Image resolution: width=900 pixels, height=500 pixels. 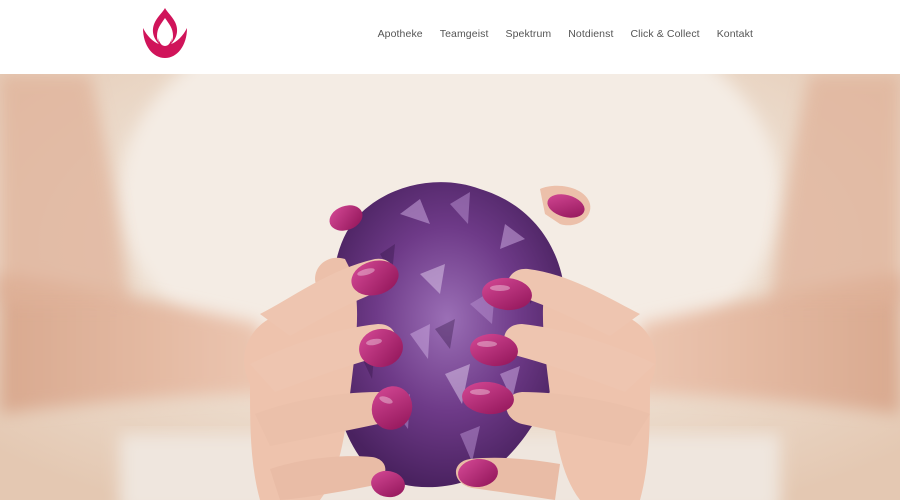 What do you see at coordinates (165, 34) in the screenshot?
I see `logo-icon` at bounding box center [165, 34].